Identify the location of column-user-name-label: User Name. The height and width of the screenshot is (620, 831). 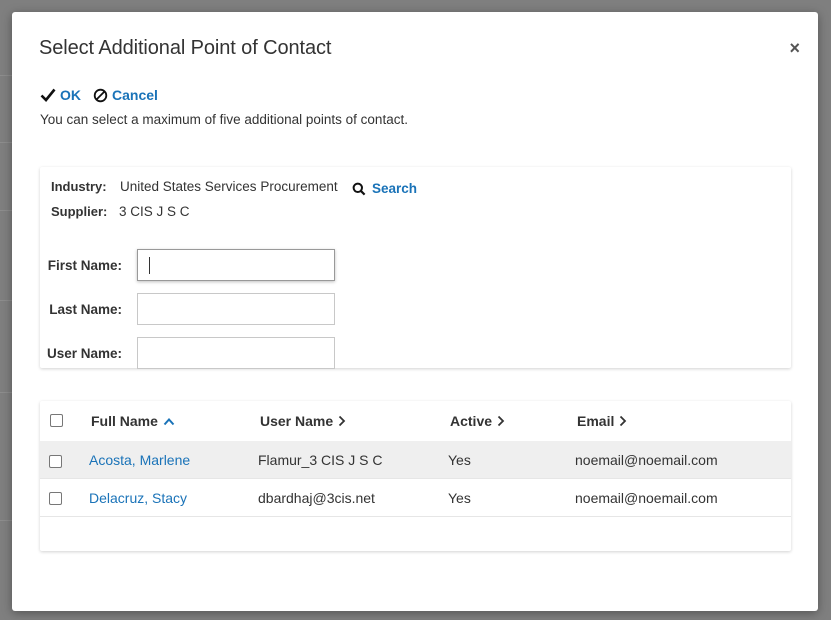
(297, 421).